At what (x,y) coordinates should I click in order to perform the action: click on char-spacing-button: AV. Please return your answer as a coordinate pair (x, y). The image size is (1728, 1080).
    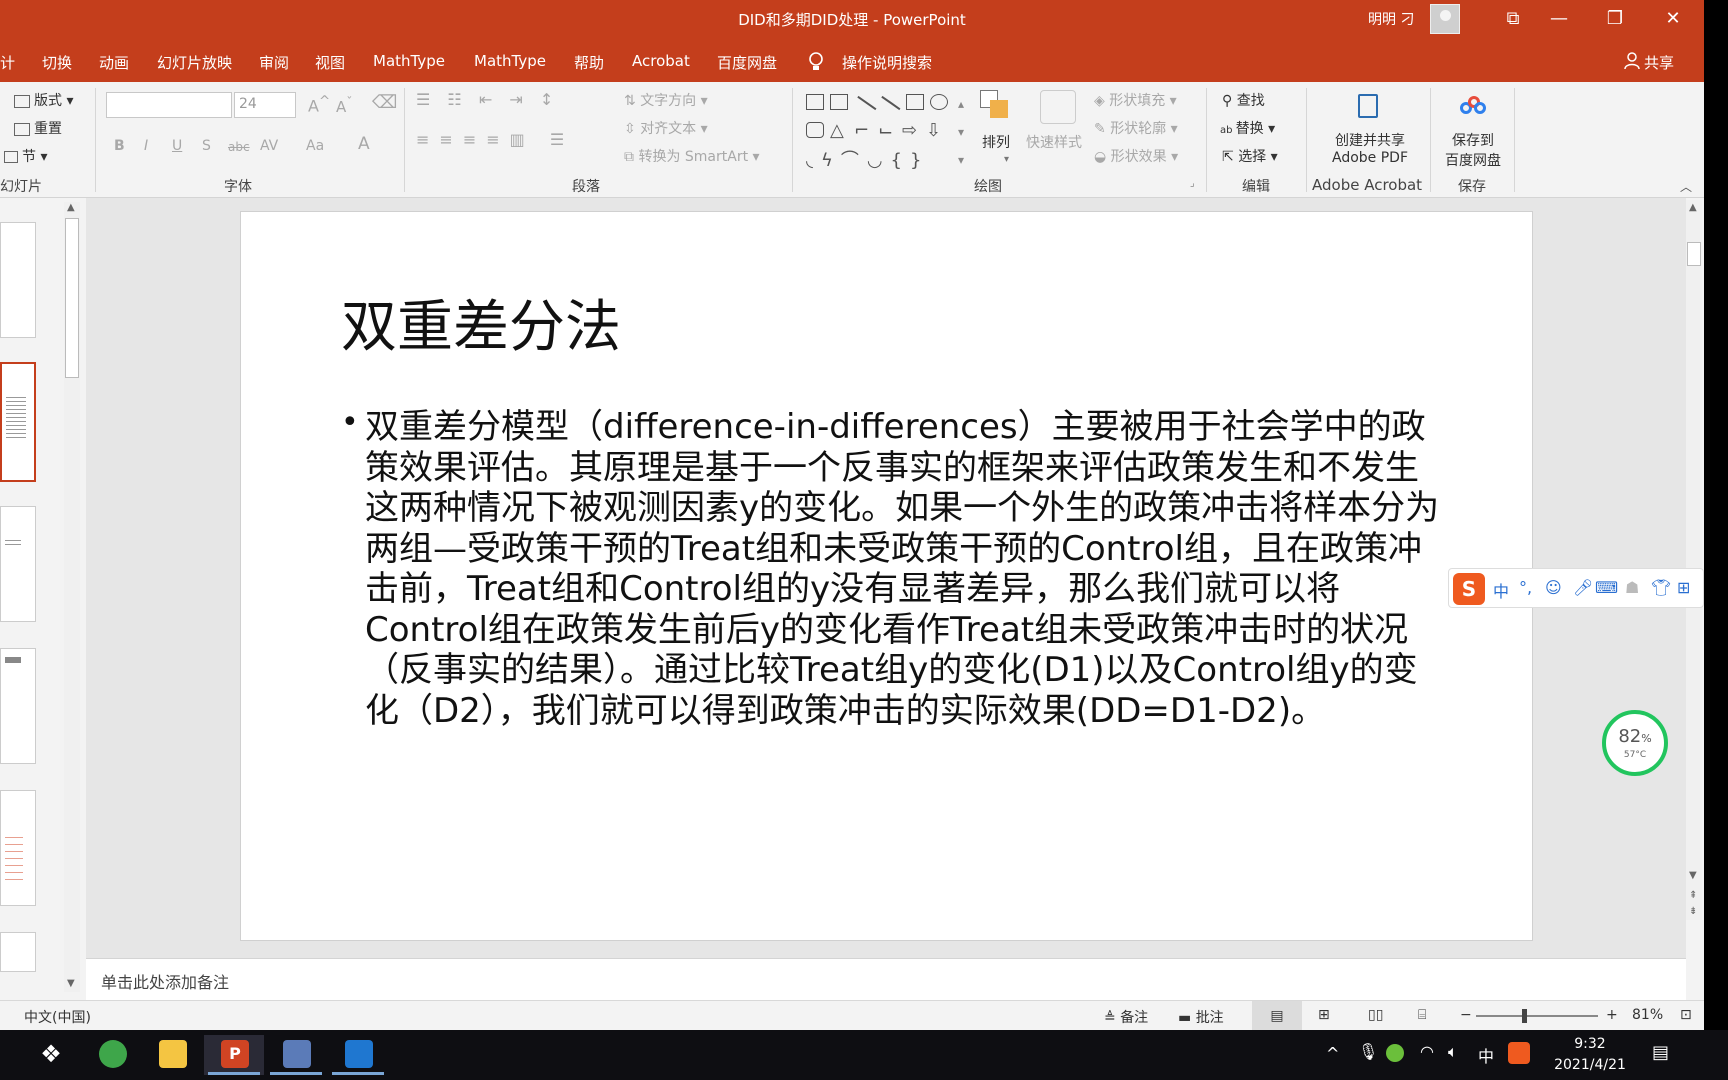
    Looking at the image, I should click on (269, 146).